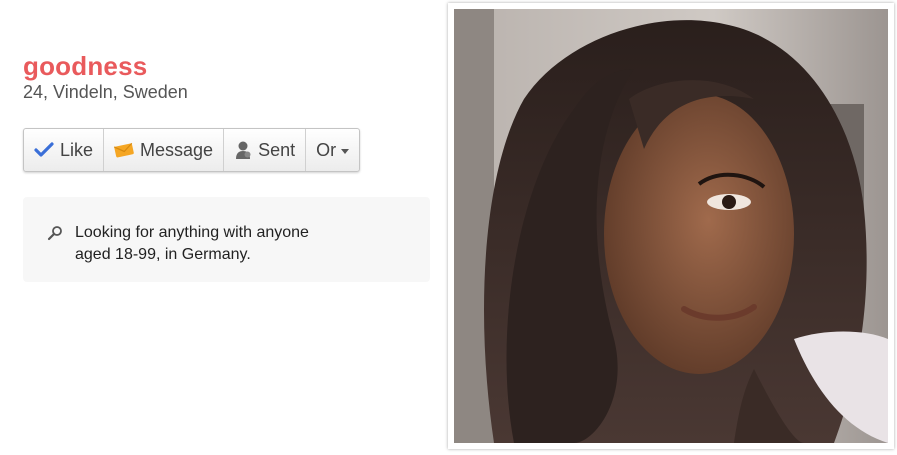 This screenshot has width=897, height=455. Describe the element at coordinates (85, 66) in the screenshot. I see `profile-name: goodness` at that location.